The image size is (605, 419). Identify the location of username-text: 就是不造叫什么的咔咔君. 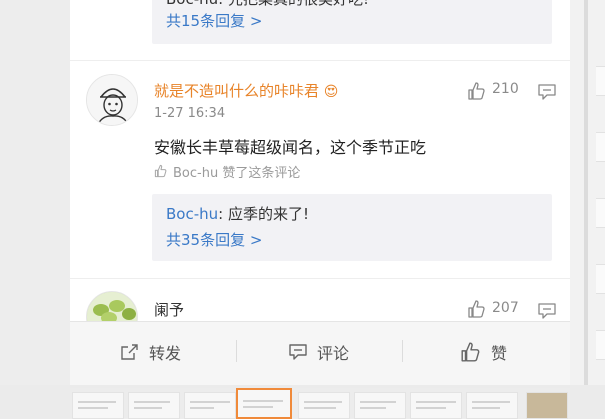
(237, 91).